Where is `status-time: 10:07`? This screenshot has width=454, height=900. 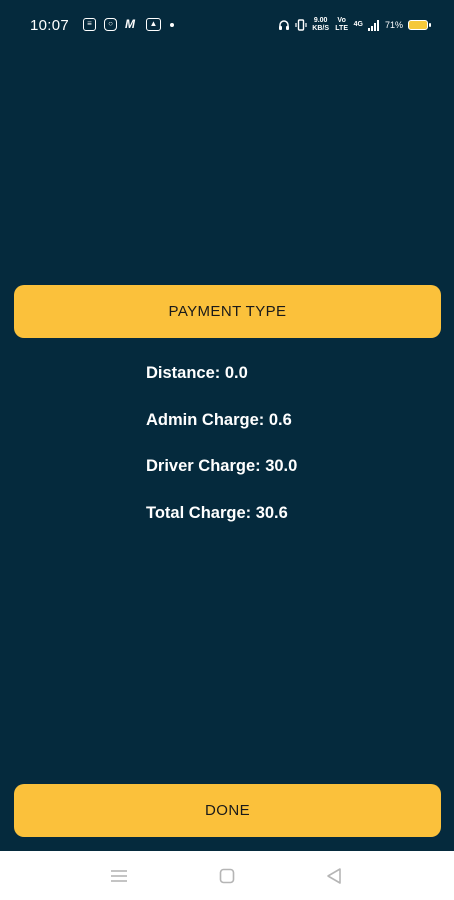 status-time: 10:07 is located at coordinates (50, 25).